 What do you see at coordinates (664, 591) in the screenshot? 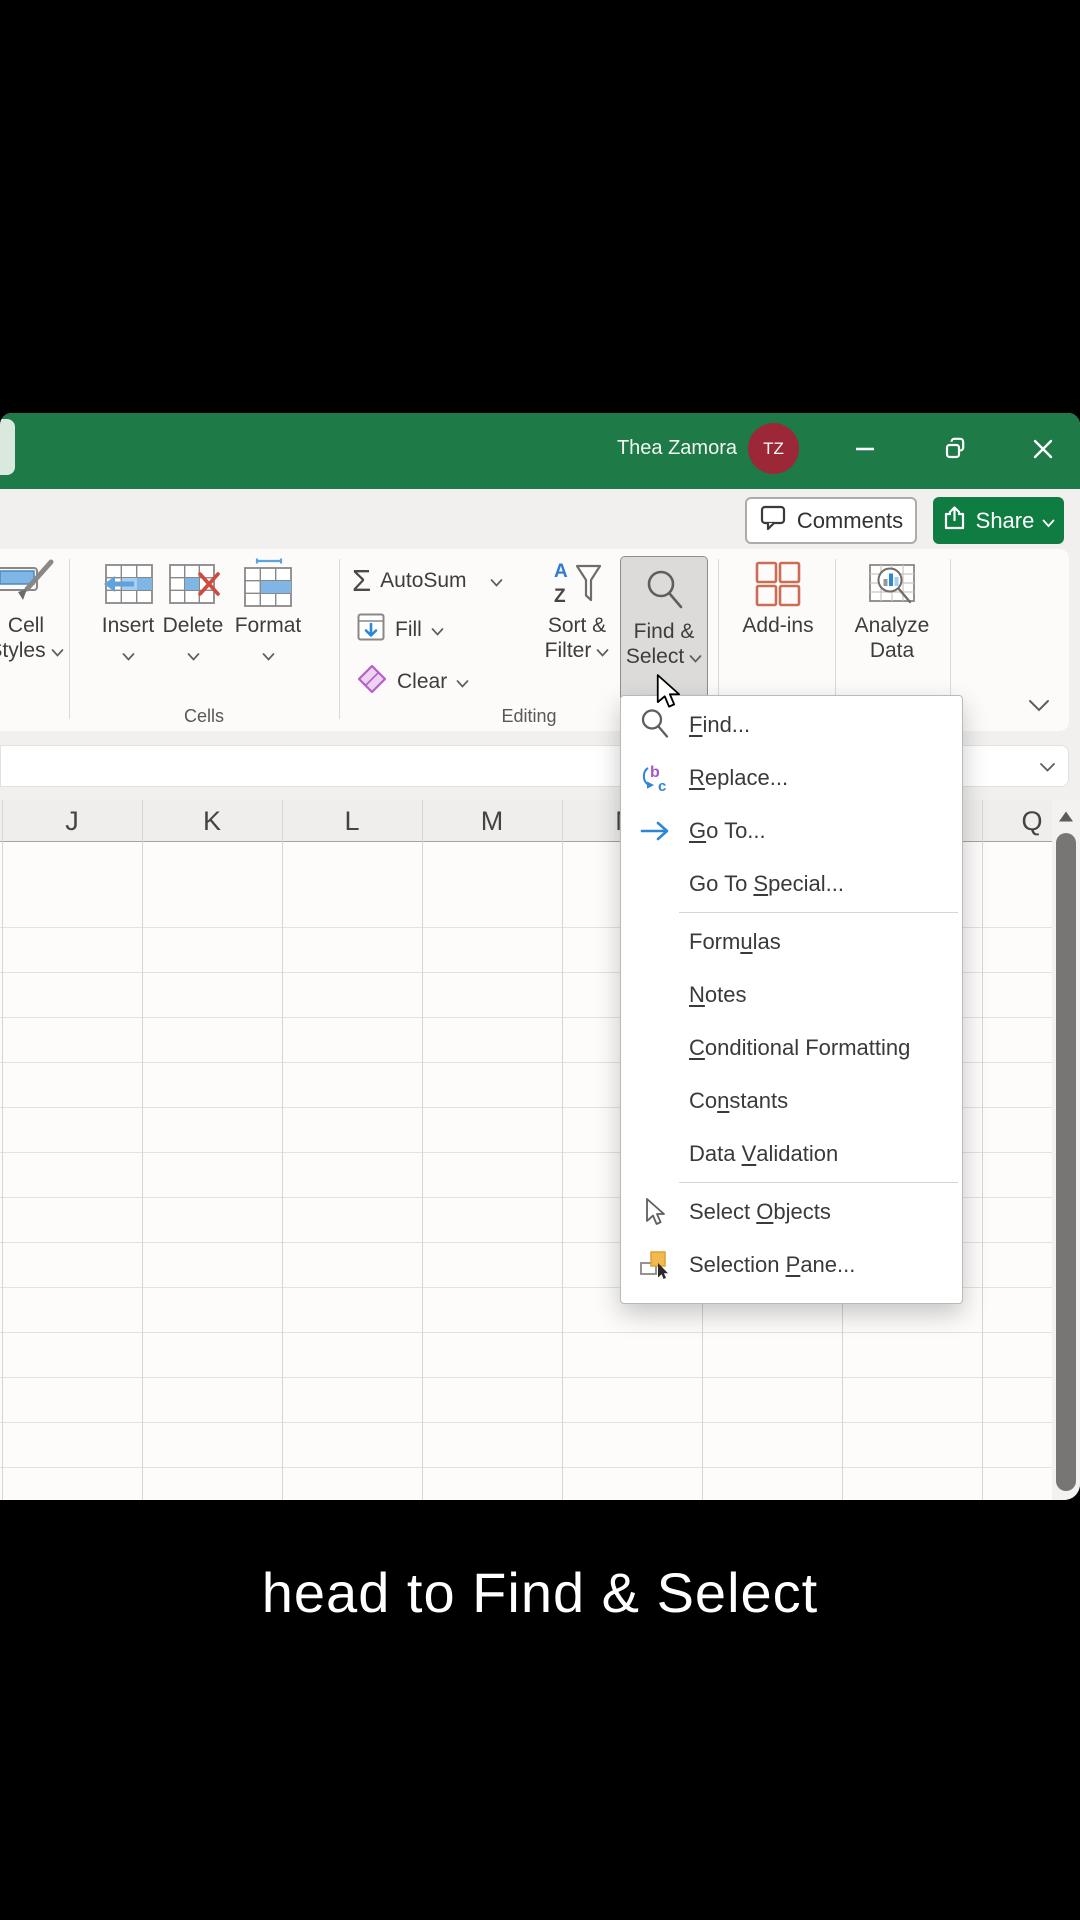
I see `magnifier-icon` at bounding box center [664, 591].